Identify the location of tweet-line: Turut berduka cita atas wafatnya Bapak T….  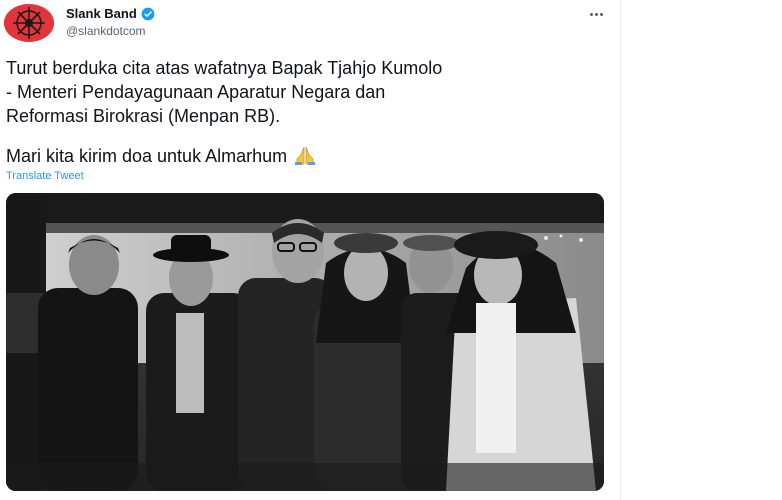
(224, 68).